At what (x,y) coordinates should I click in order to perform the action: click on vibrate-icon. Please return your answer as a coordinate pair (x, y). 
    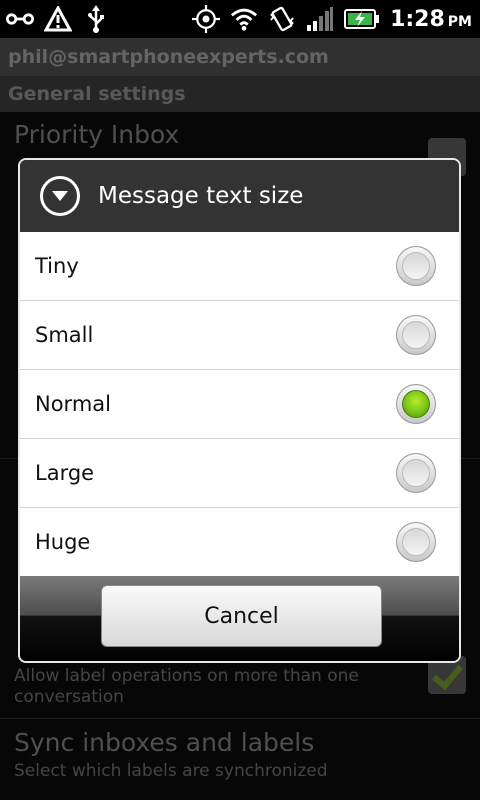
    Looking at the image, I should click on (282, 19).